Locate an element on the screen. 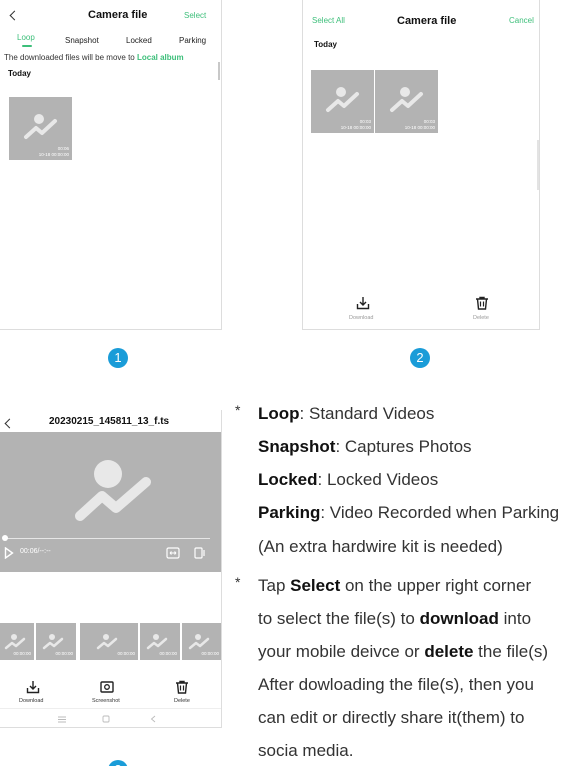 This screenshot has height=766, width=561. note-line-social: socia media. is located at coordinates (306, 750).